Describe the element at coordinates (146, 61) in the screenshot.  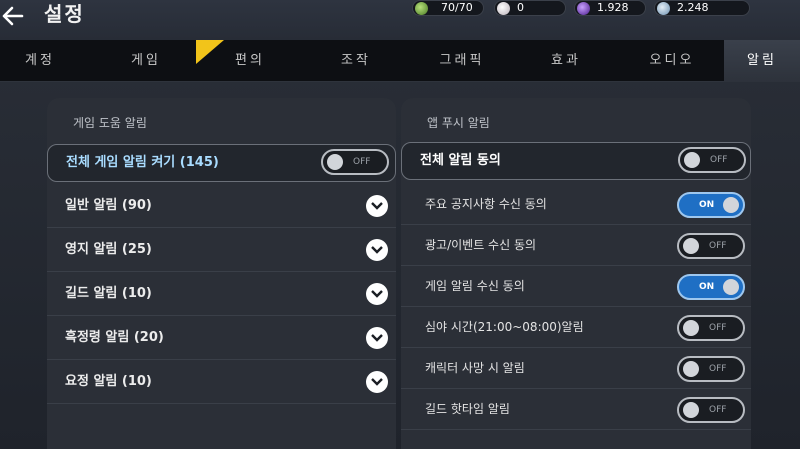
I see `tab-game: 게임` at that location.